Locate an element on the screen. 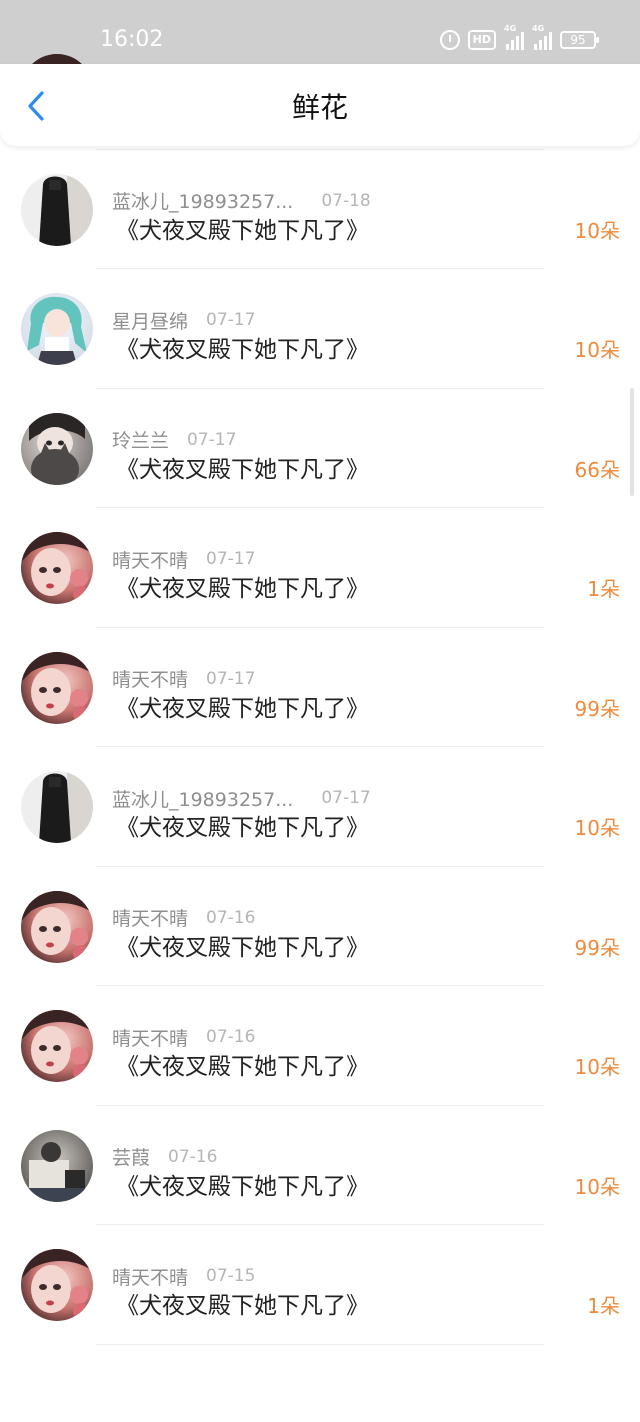 The width and height of the screenshot is (640, 1422). list-item: 晴天不晴 07-17 《犬夜叉殿下她下凡了》 99朵 is located at coordinates (320, 687).